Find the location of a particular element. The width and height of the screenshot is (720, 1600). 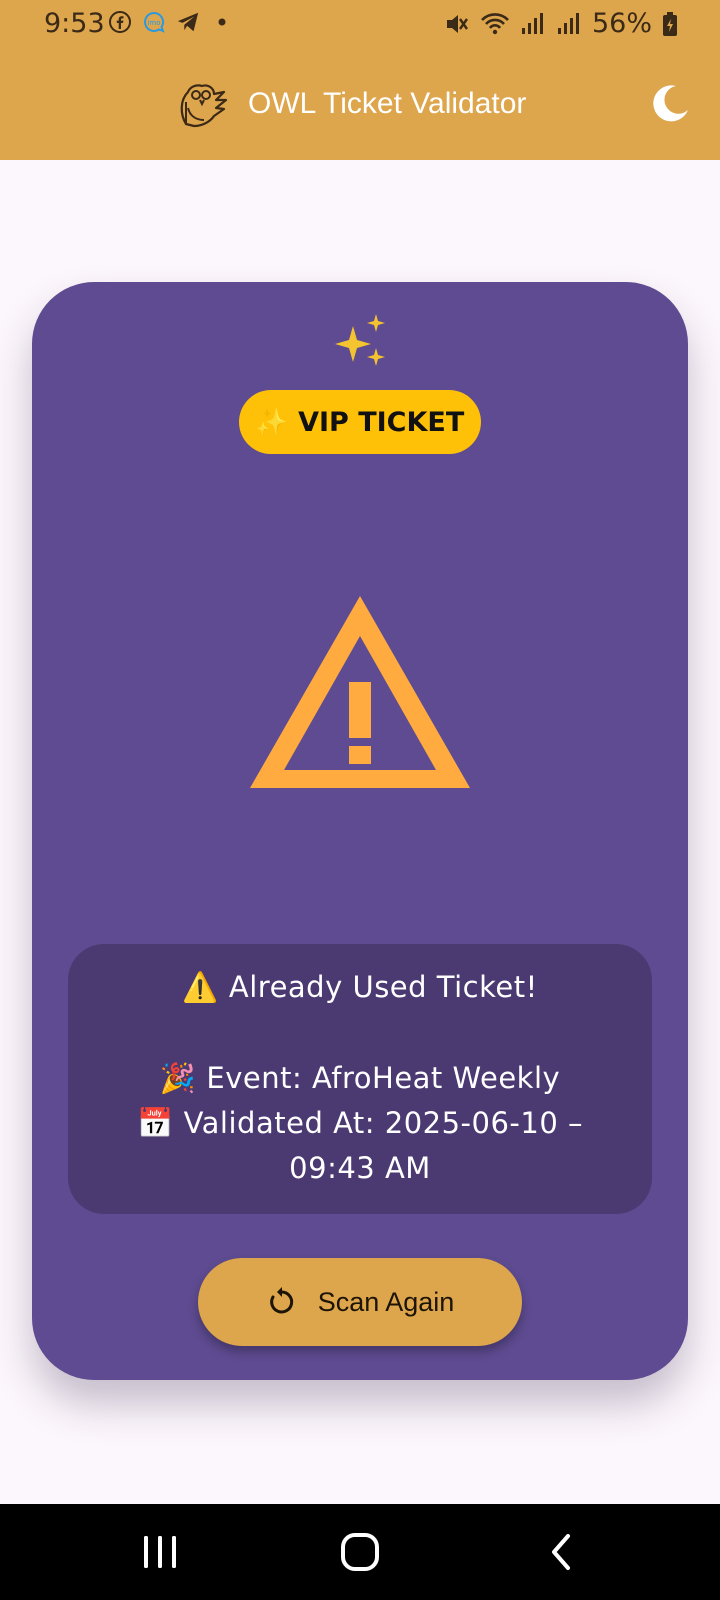

scan-again-label: Scan Again is located at coordinates (386, 1301).